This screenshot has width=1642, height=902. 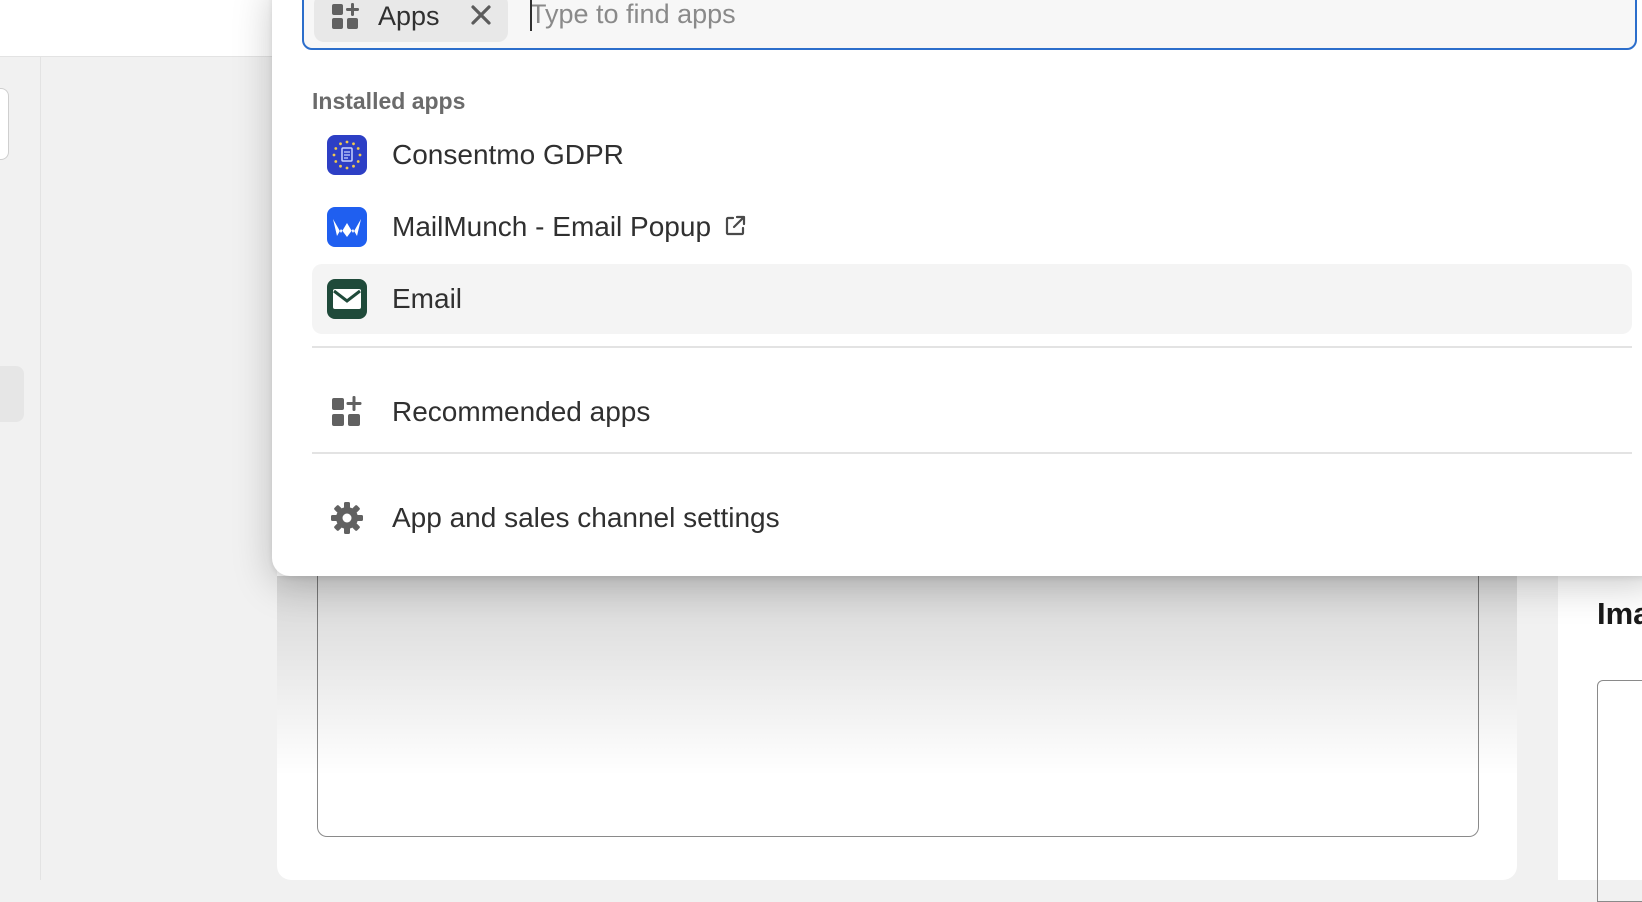 I want to click on mailmunch-icon, so click(x=347, y=227).